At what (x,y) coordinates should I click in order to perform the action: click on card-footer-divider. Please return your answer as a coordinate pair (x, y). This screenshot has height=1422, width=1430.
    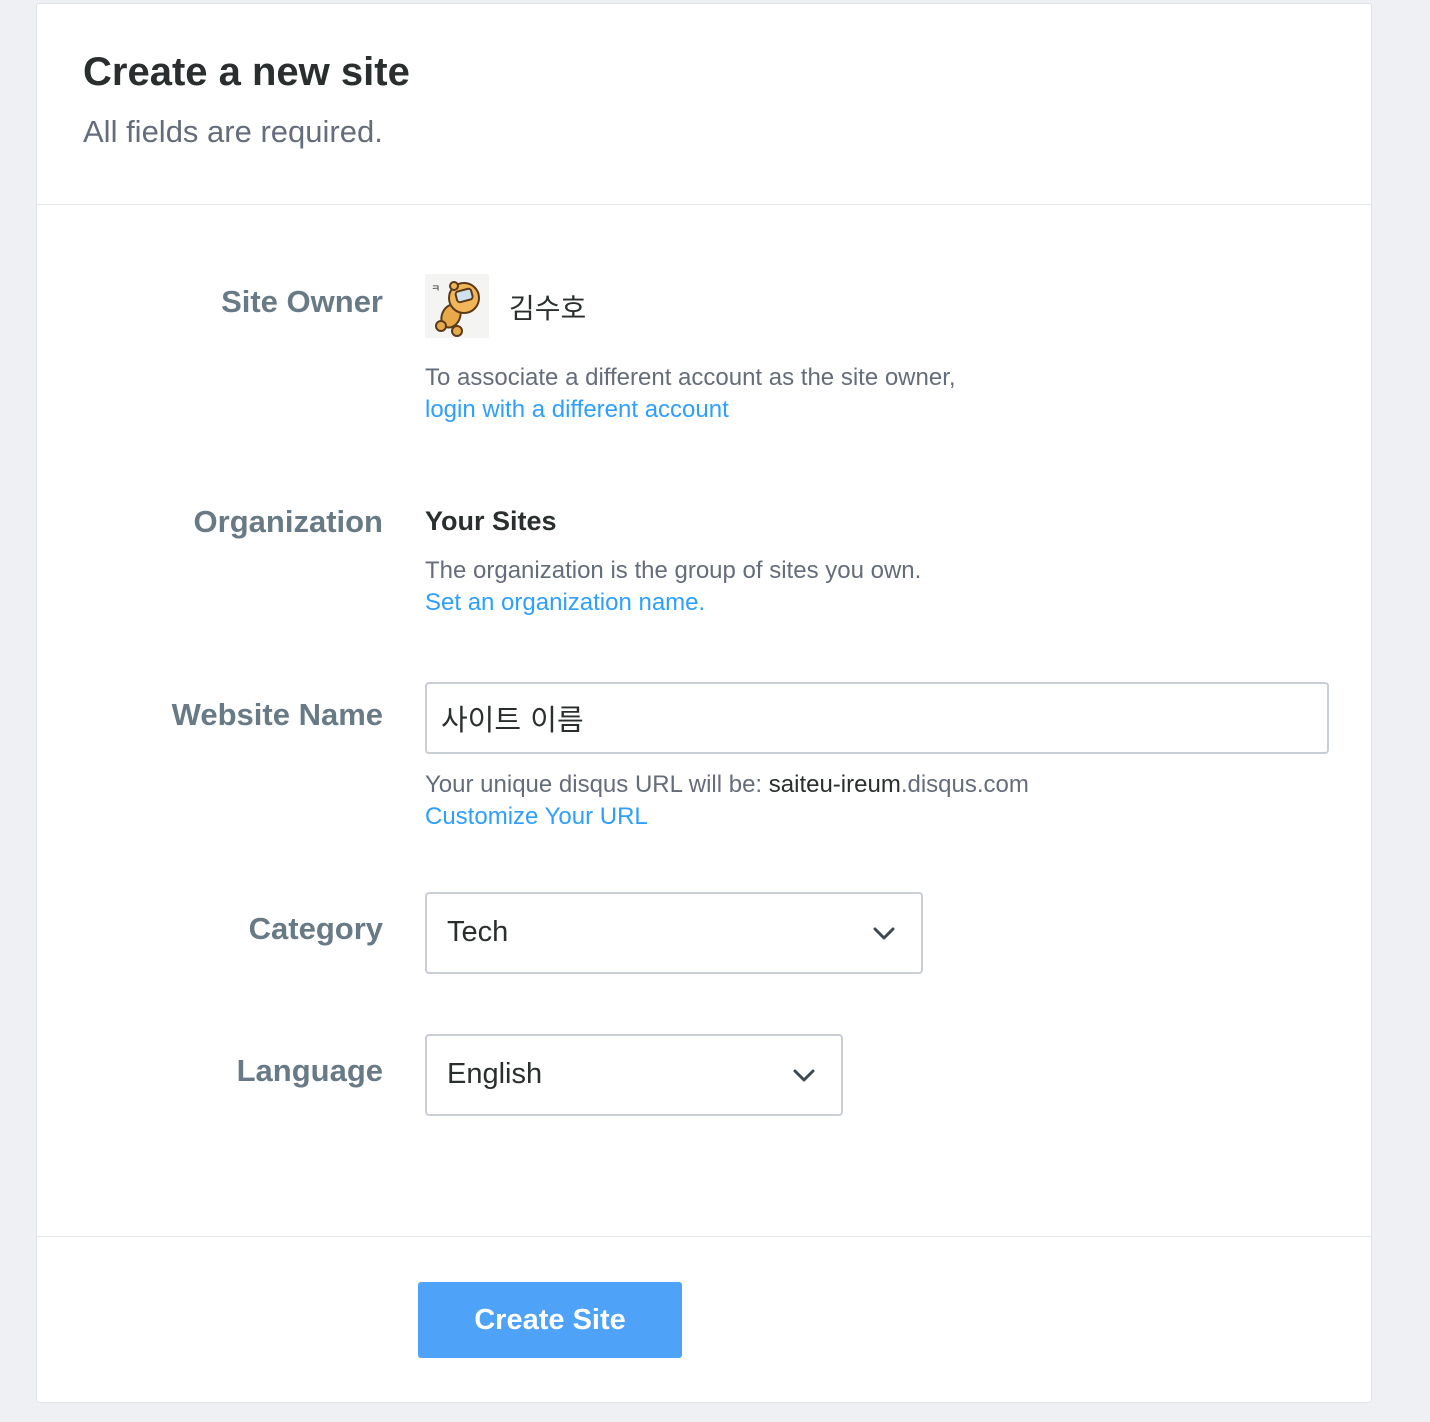
    Looking at the image, I should click on (704, 1236).